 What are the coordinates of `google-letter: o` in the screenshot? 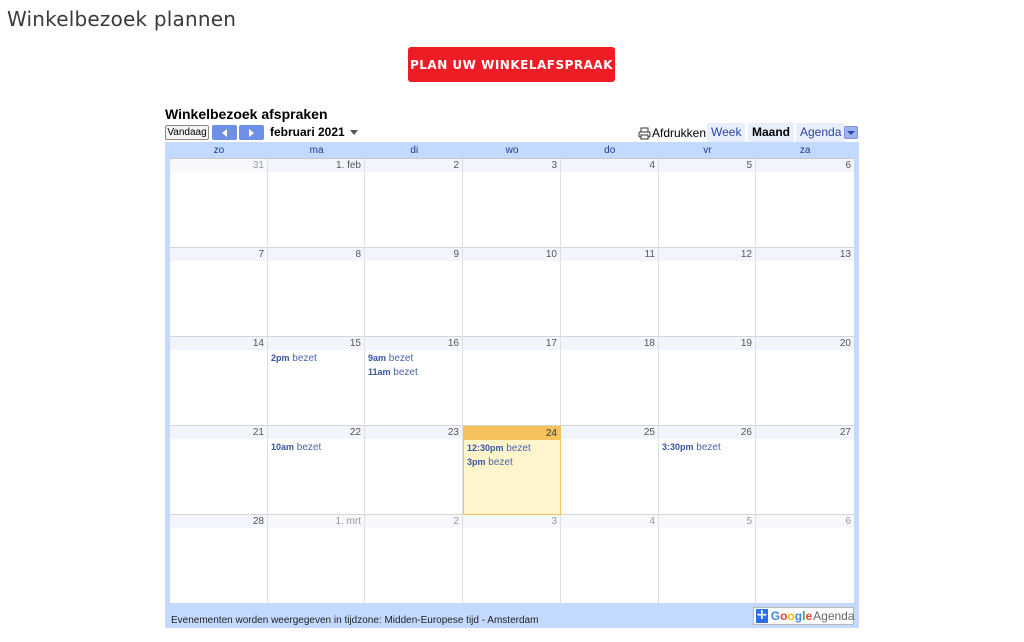 It's located at (791, 616).